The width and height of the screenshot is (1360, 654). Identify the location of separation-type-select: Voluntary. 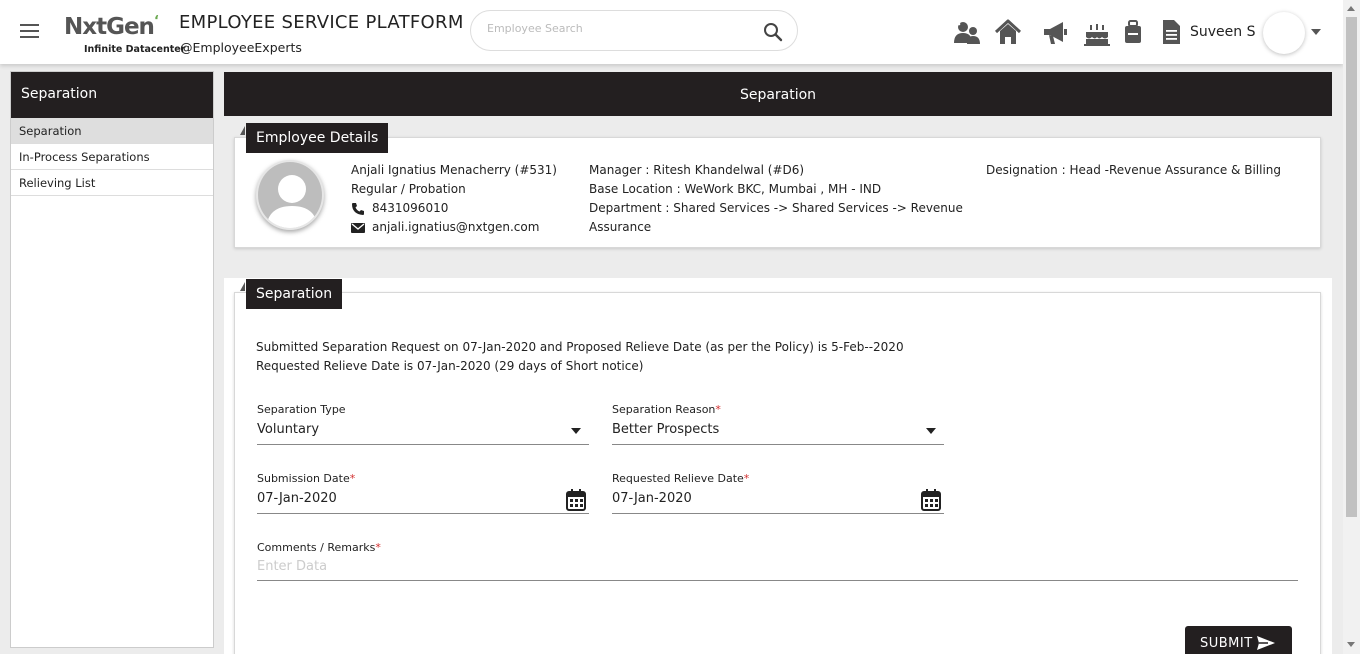
(422, 429).